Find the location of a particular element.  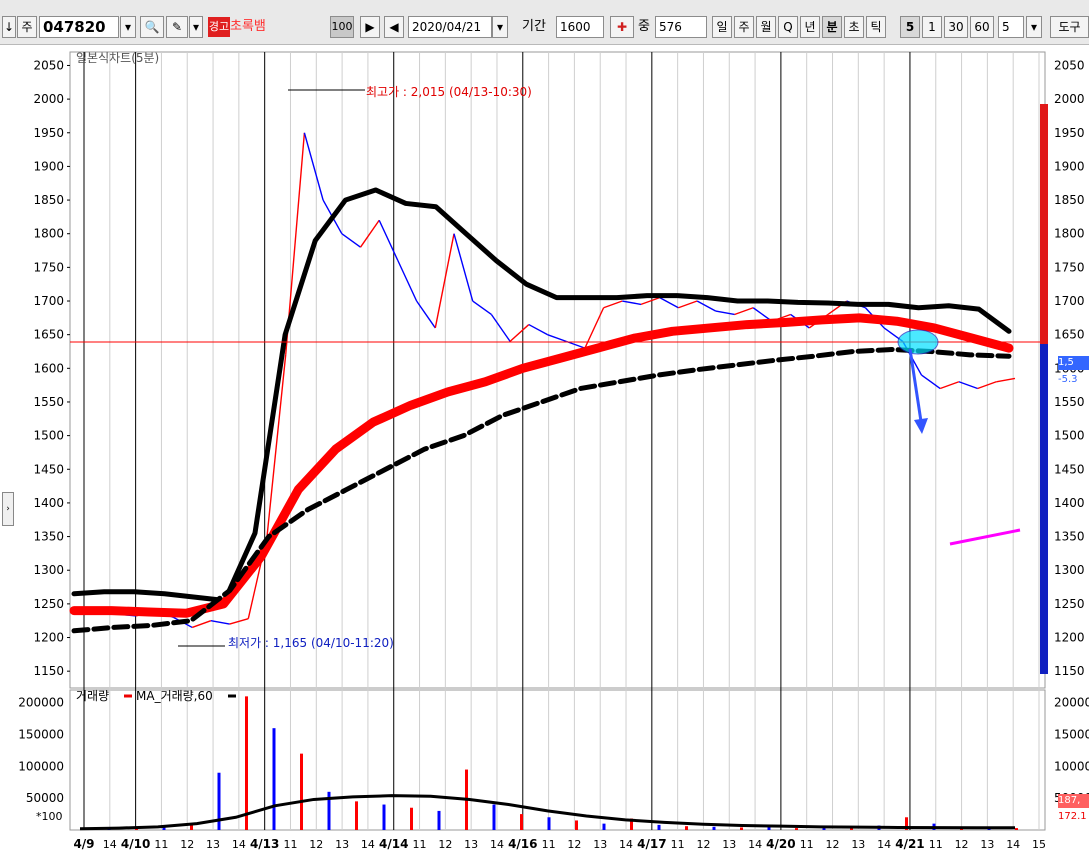

calendar-dropdown-icon: ▾ is located at coordinates (500, 27).